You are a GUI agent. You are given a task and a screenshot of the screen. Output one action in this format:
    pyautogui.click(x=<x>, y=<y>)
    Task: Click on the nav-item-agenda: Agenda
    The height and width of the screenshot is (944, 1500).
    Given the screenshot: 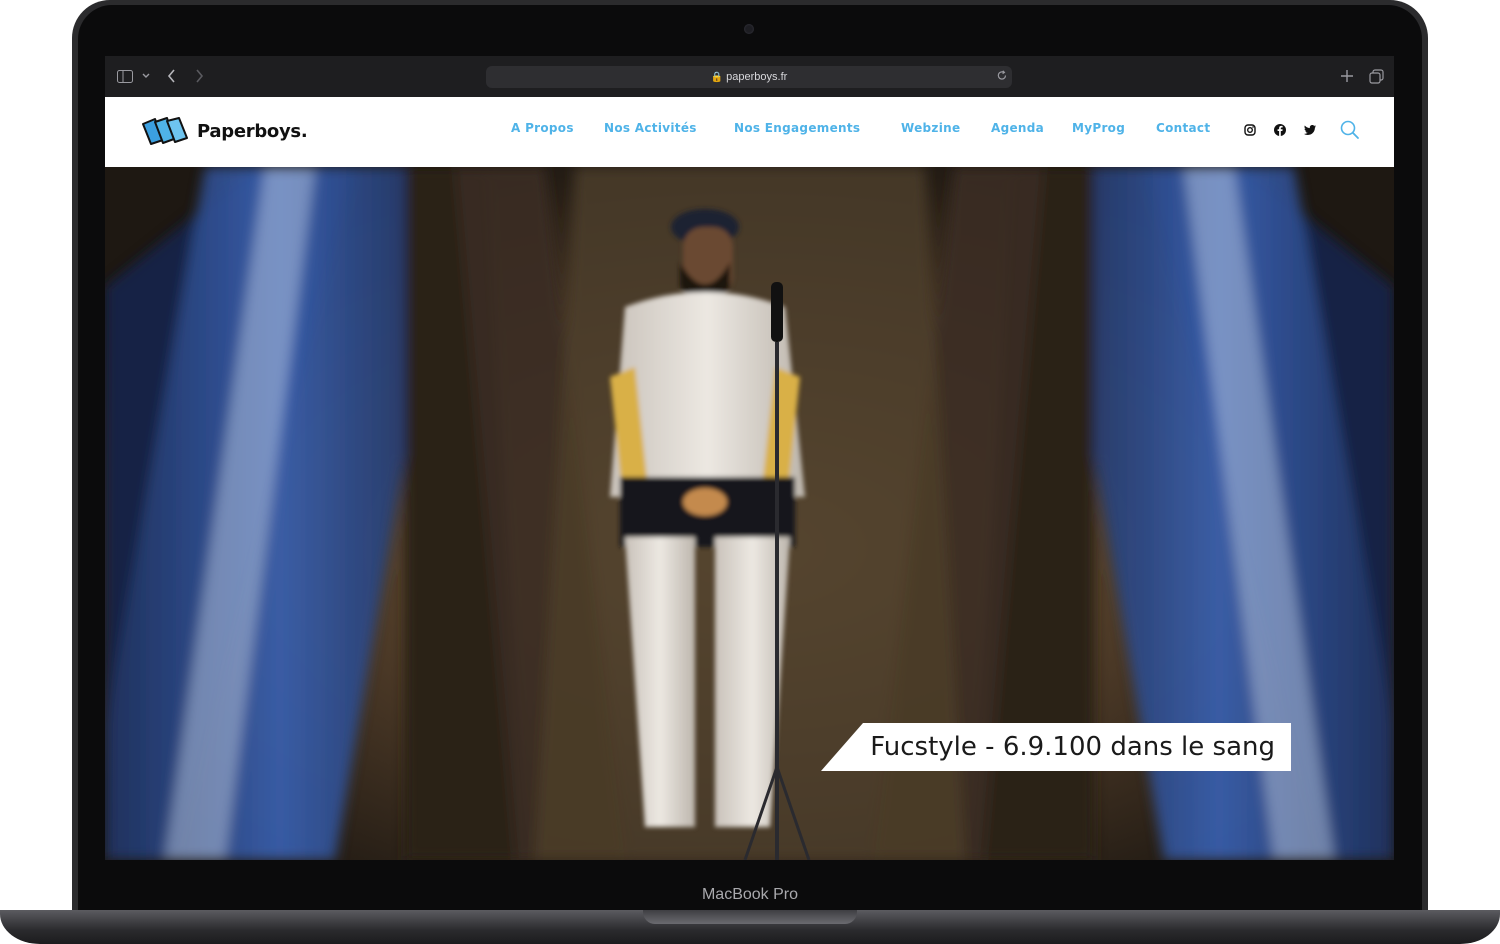 What is the action you would take?
    pyautogui.click(x=1017, y=128)
    